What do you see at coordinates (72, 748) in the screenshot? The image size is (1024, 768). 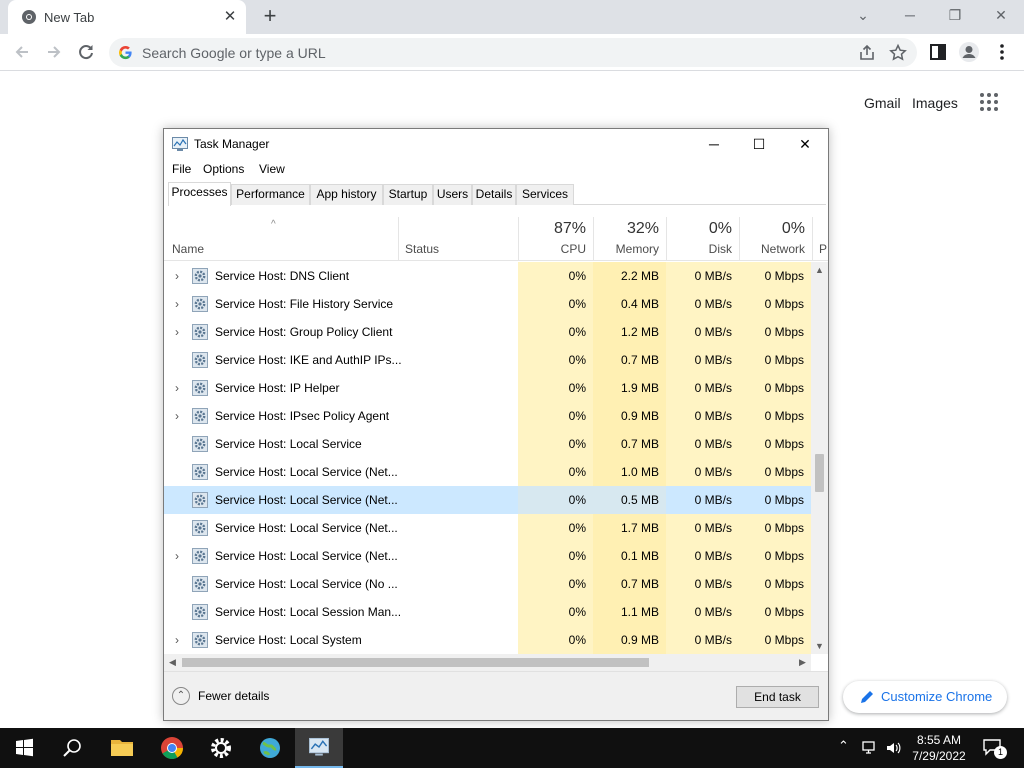 I see `search-icon` at bounding box center [72, 748].